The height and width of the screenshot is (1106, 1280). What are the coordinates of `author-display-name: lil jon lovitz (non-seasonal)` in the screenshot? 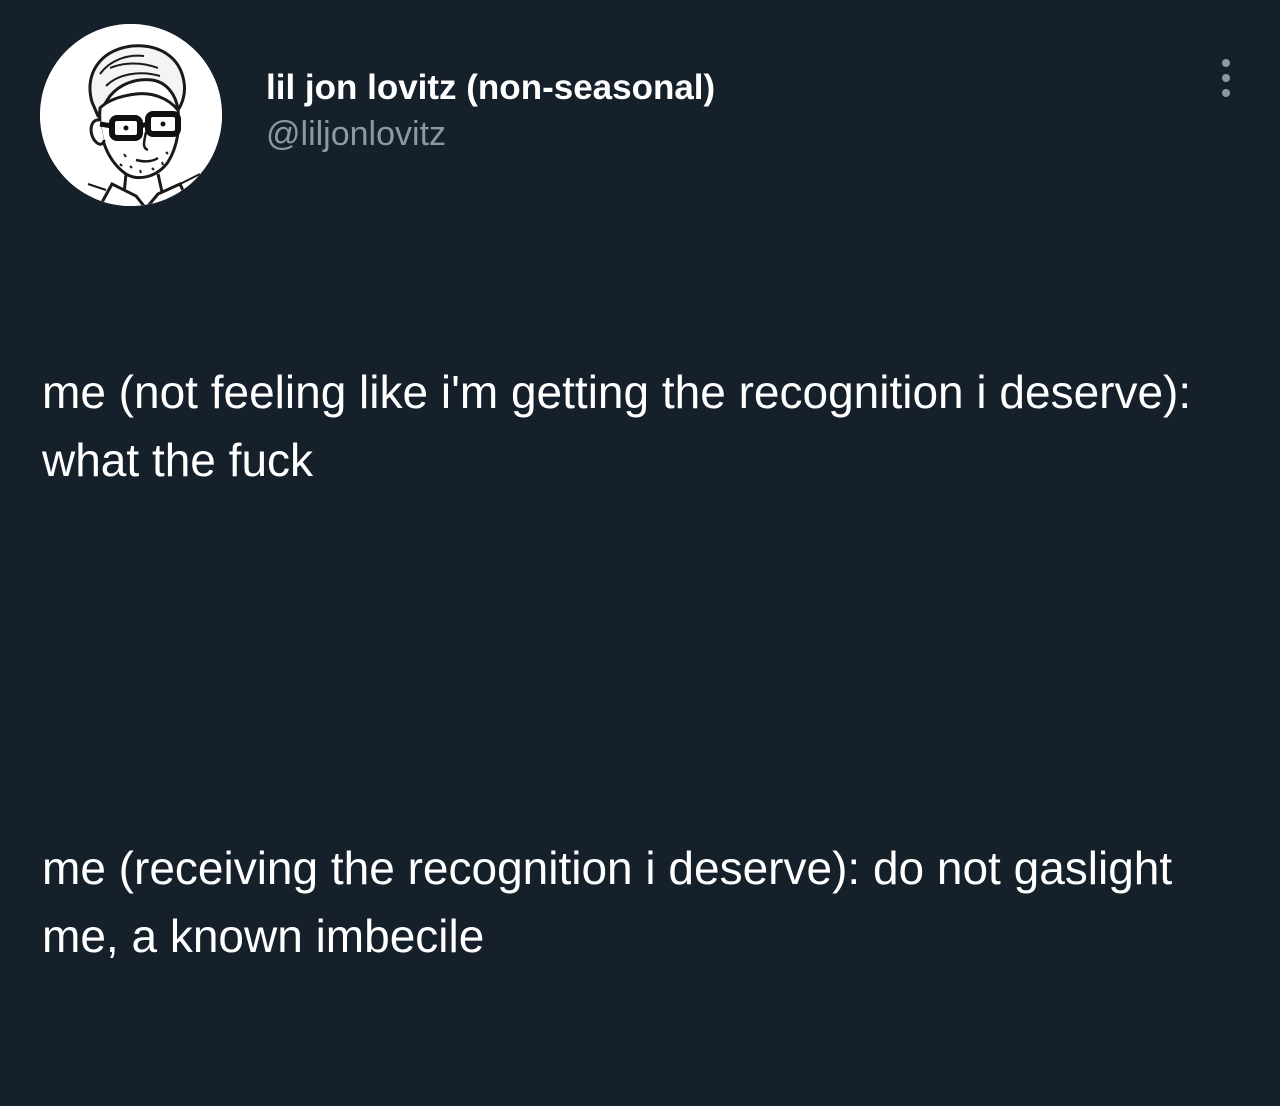 It's located at (490, 88).